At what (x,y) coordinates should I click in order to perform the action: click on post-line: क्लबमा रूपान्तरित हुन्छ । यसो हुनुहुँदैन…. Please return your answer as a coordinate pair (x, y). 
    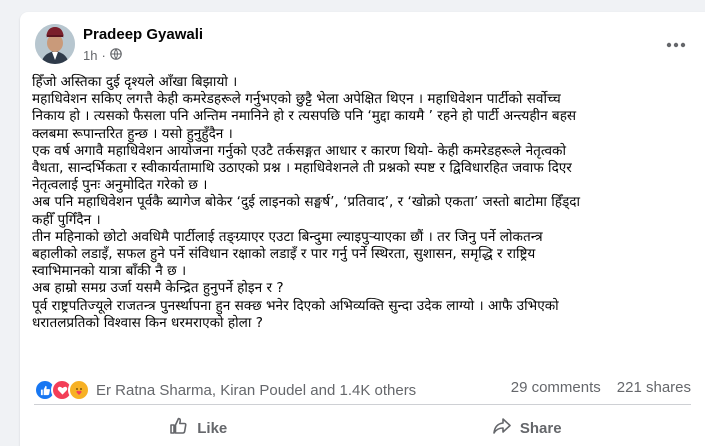
    Looking at the image, I should click on (132, 133).